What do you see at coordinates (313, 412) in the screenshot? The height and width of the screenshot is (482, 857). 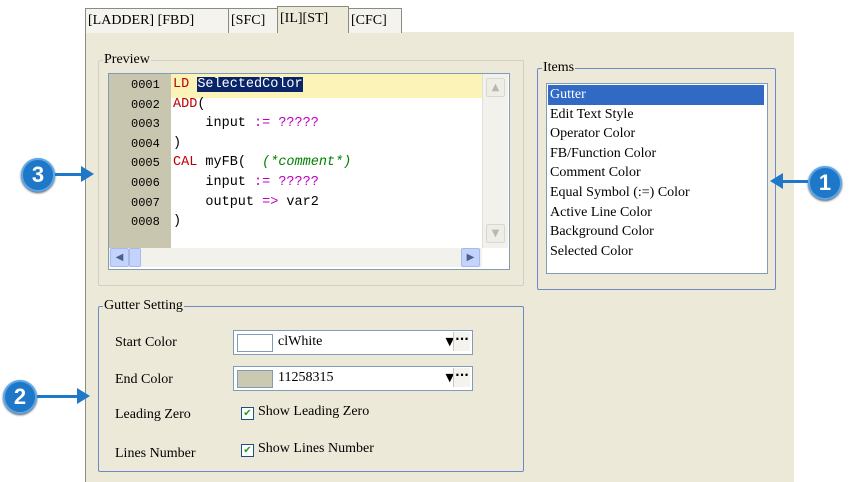 I see `leading-zero-checkbox-label: Show Leading Zero` at bounding box center [313, 412].